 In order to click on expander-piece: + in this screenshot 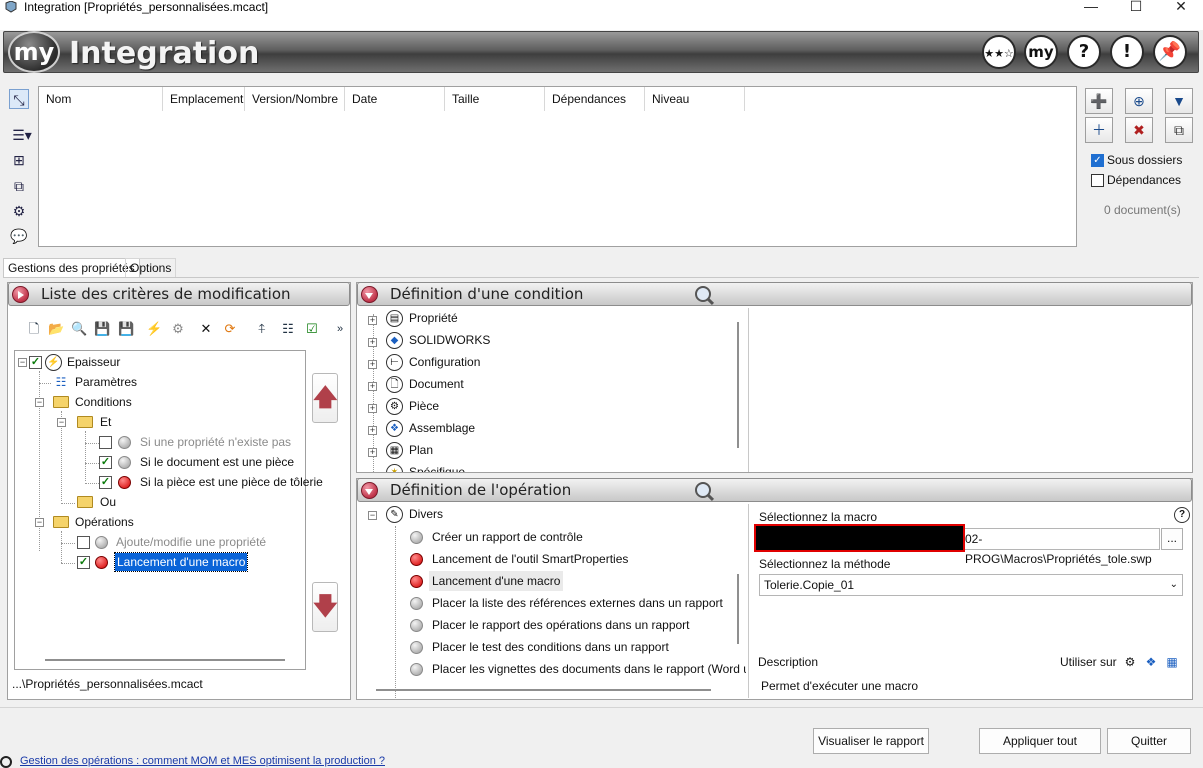, I will do `click(372, 408)`.